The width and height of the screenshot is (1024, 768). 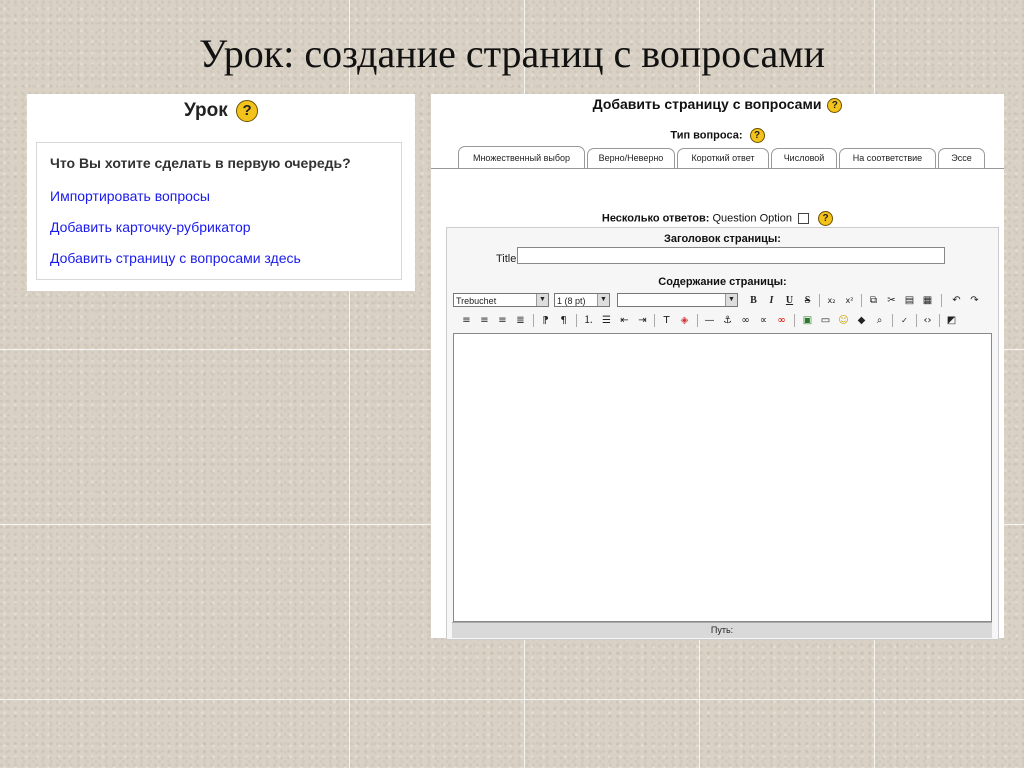 What do you see at coordinates (666, 320) in the screenshot?
I see `text-color-icon: T` at bounding box center [666, 320].